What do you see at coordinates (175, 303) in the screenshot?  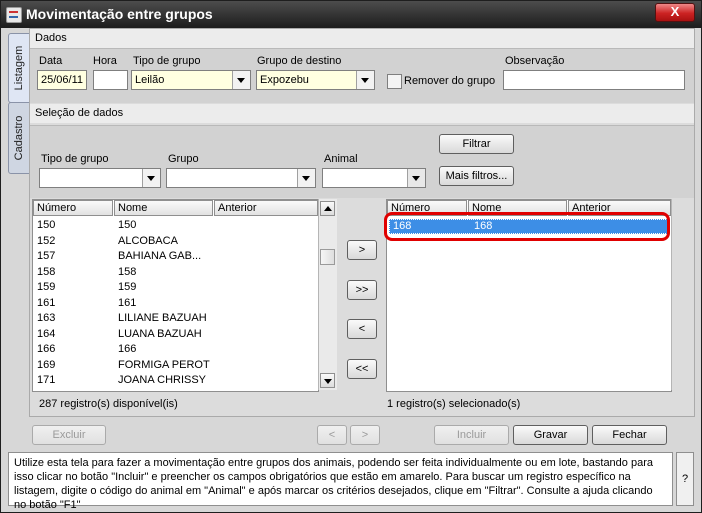 I see `table-row: 161 161` at bounding box center [175, 303].